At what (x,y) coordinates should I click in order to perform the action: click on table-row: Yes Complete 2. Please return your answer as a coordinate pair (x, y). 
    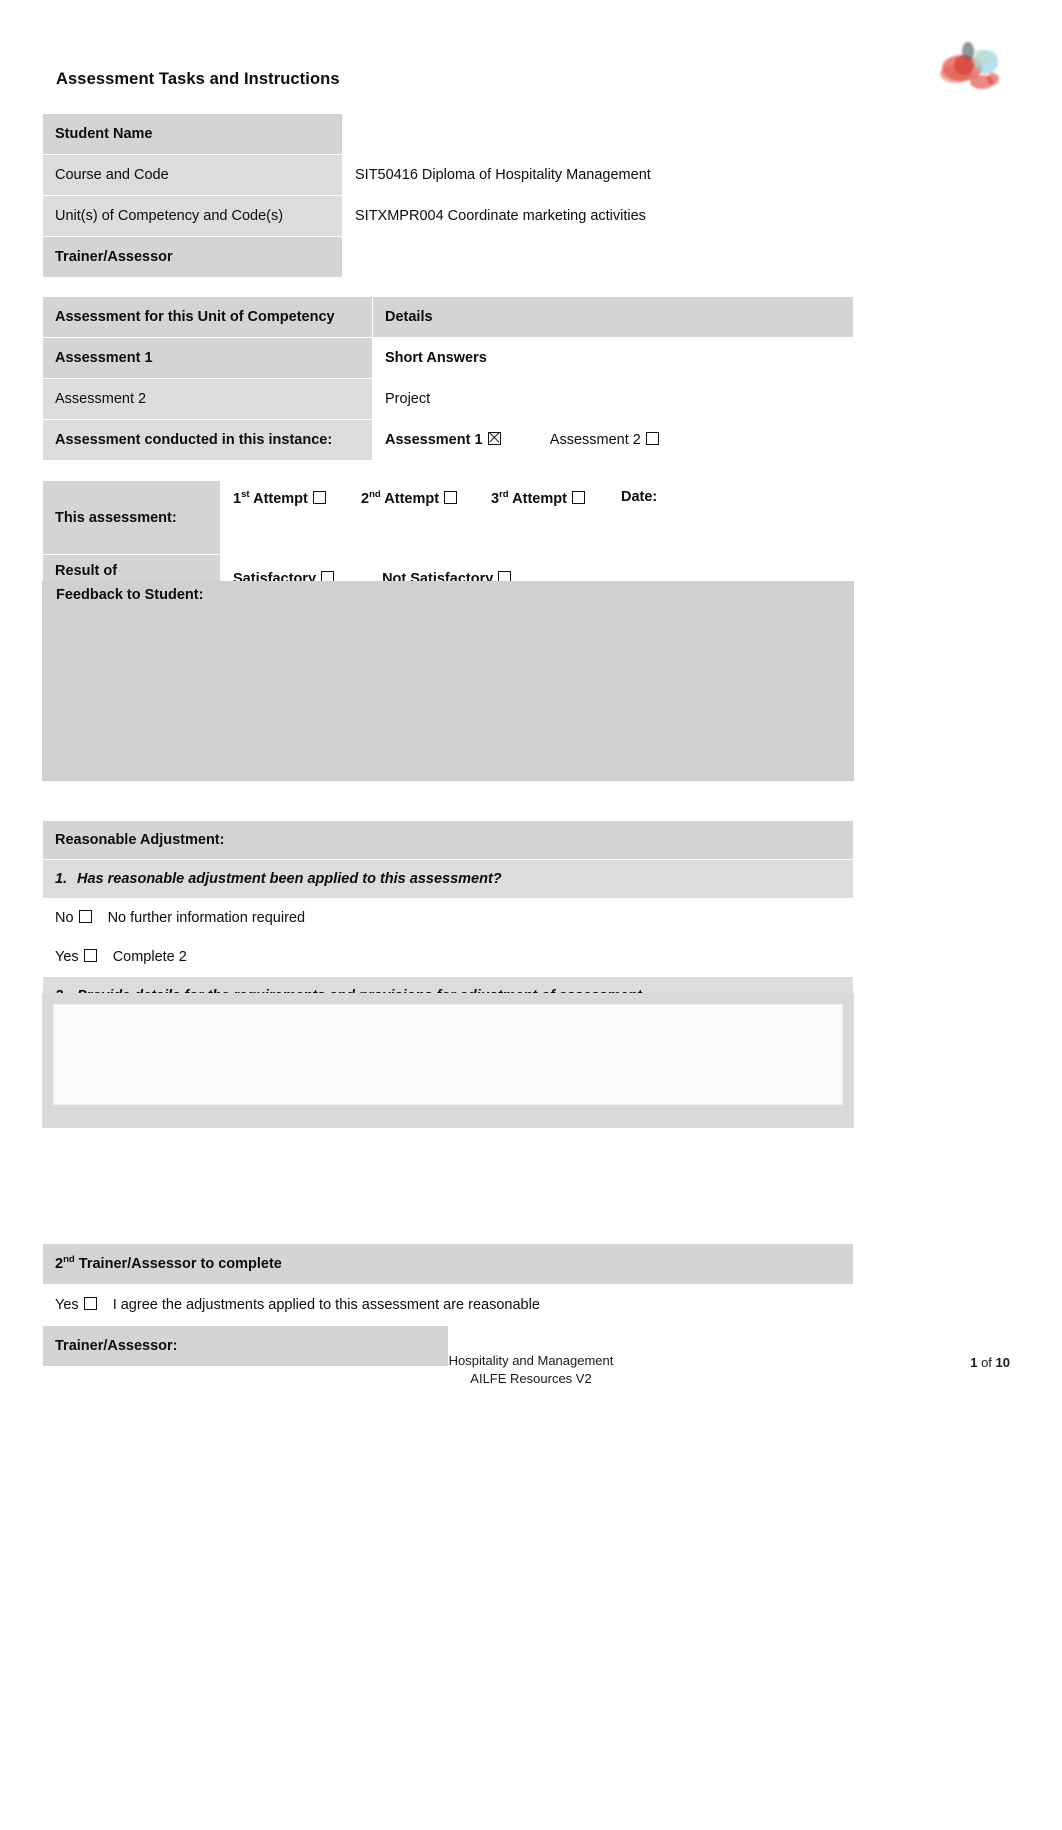
    Looking at the image, I should click on (448, 957).